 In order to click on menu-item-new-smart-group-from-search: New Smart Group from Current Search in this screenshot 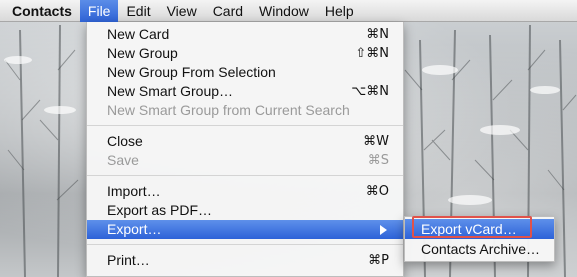, I will do `click(245, 110)`.